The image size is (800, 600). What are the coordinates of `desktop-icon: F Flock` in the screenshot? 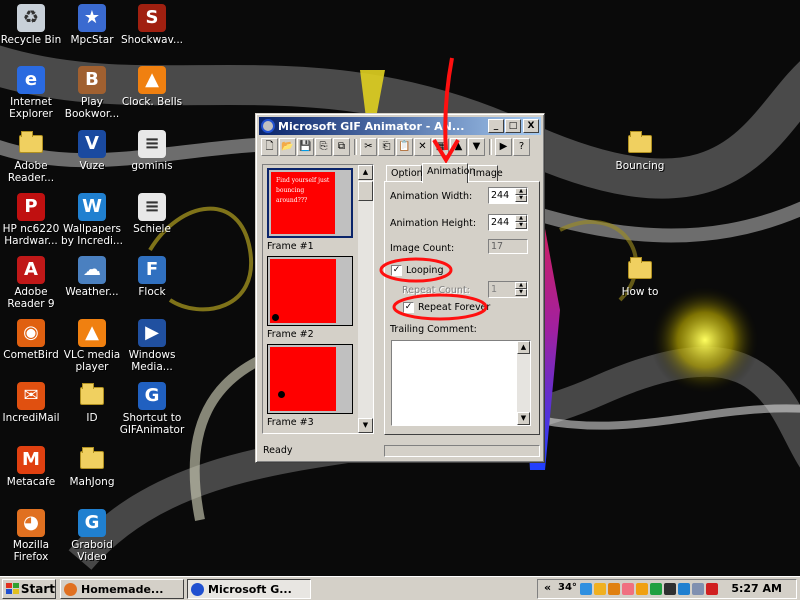 It's located at (152, 277).